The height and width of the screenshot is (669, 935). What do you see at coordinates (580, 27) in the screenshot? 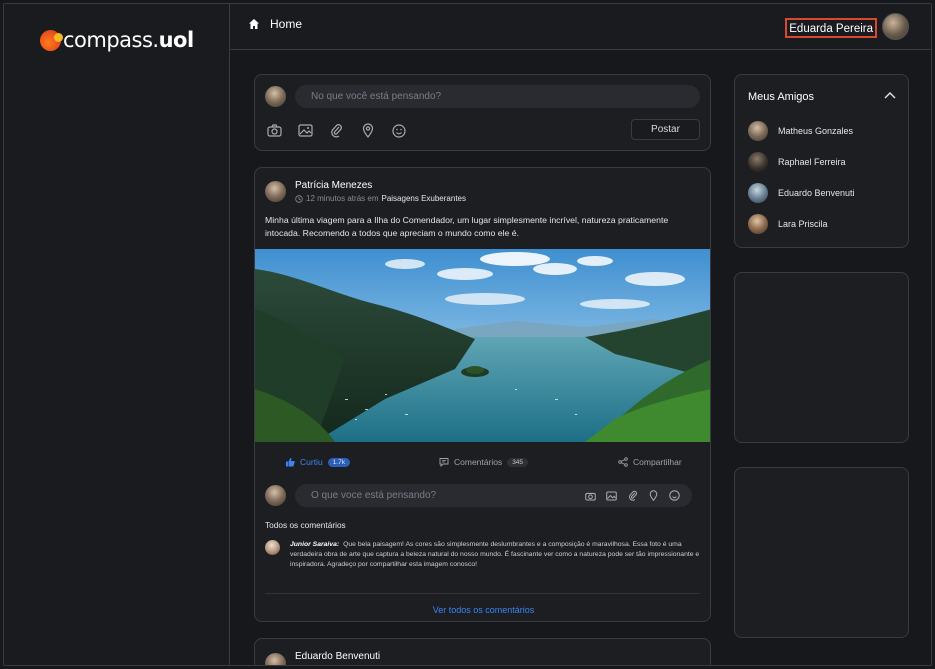
I see `top-bar: Home Eduarda Pereira` at bounding box center [580, 27].